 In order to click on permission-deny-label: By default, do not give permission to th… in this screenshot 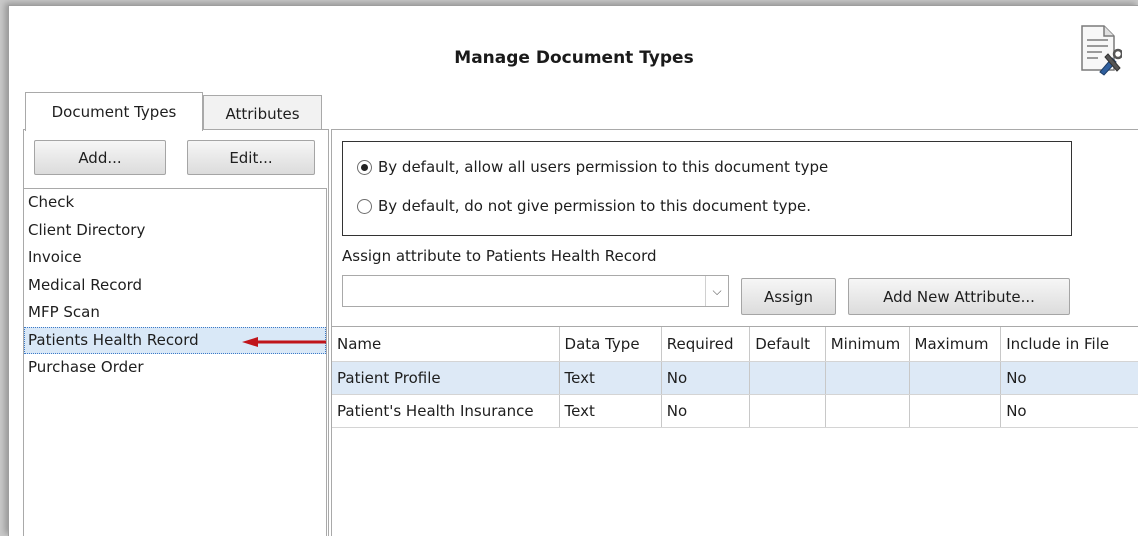, I will do `click(594, 206)`.